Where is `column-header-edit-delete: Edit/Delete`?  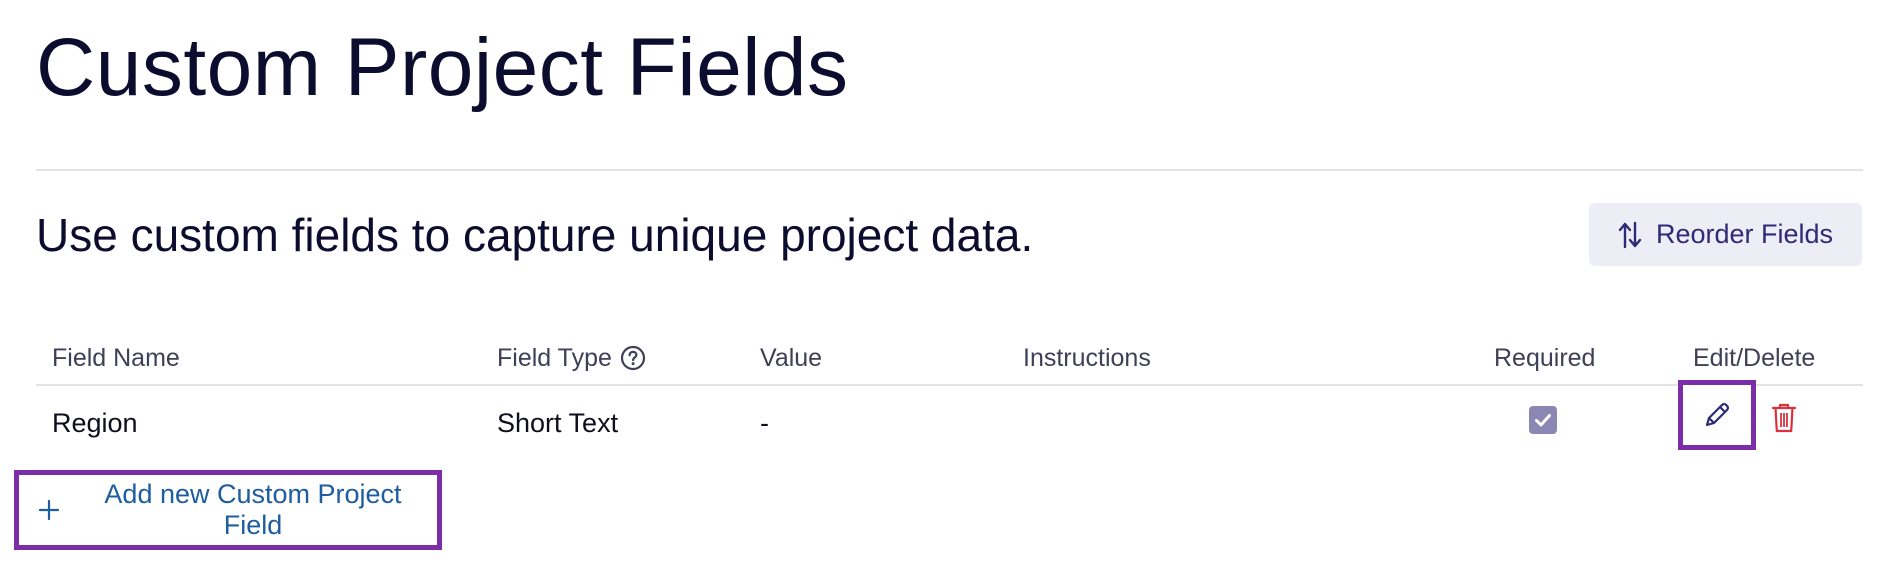
column-header-edit-delete: Edit/Delete is located at coordinates (1754, 358).